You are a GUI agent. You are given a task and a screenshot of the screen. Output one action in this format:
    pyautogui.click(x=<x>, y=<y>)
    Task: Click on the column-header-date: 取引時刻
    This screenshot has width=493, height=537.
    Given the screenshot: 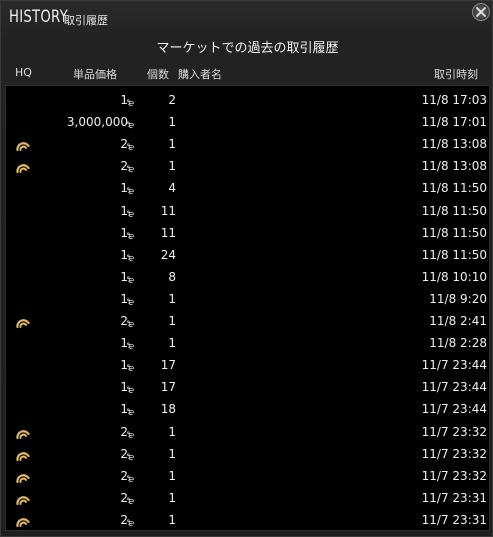 What is the action you would take?
    pyautogui.click(x=456, y=74)
    